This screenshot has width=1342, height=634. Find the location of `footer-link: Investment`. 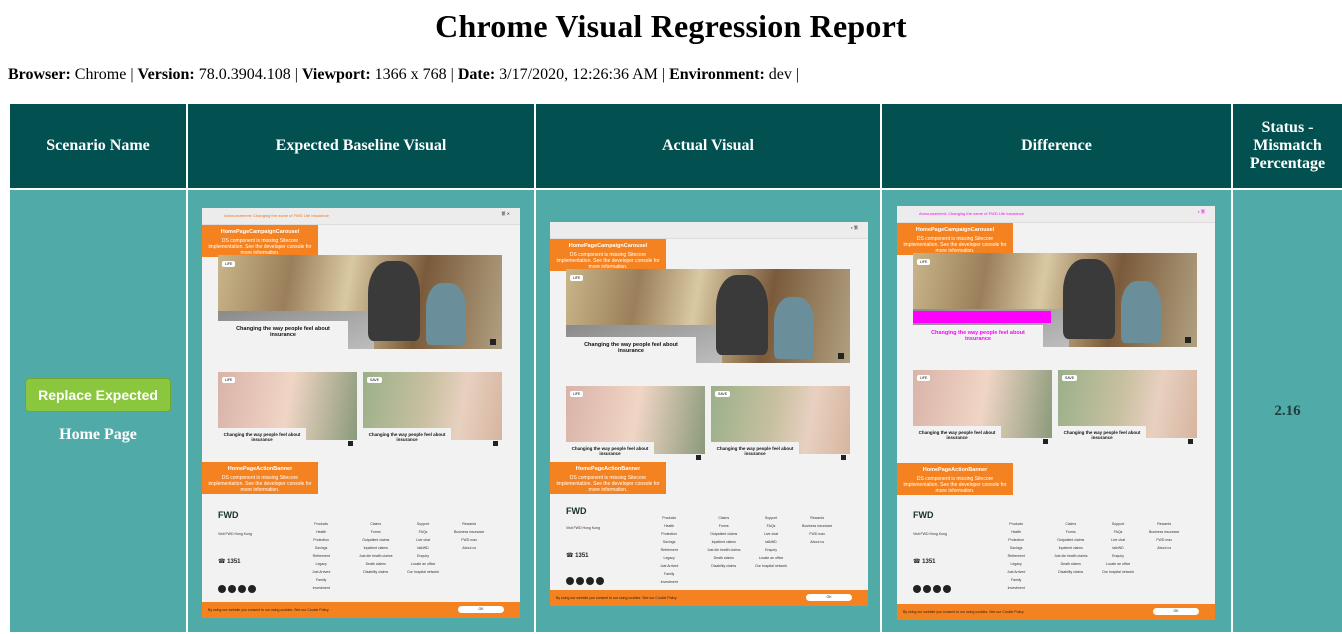

footer-link: Investment is located at coordinates (1016, 588).